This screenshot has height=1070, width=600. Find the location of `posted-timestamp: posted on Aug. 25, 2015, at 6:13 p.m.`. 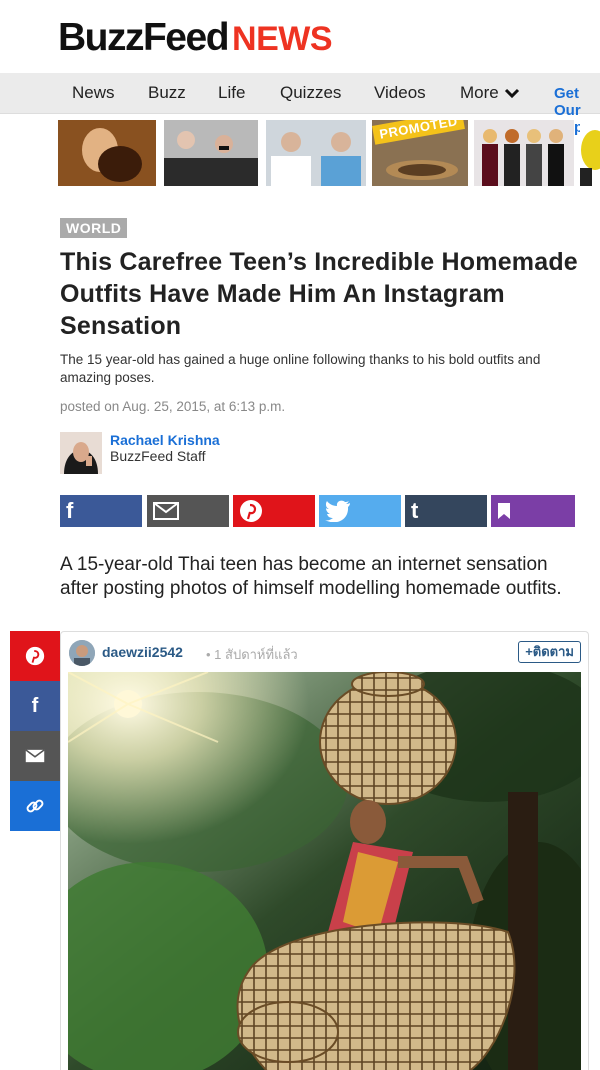

posted-timestamp: posted on Aug. 25, 2015, at 6:13 p.m. is located at coordinates (173, 406).